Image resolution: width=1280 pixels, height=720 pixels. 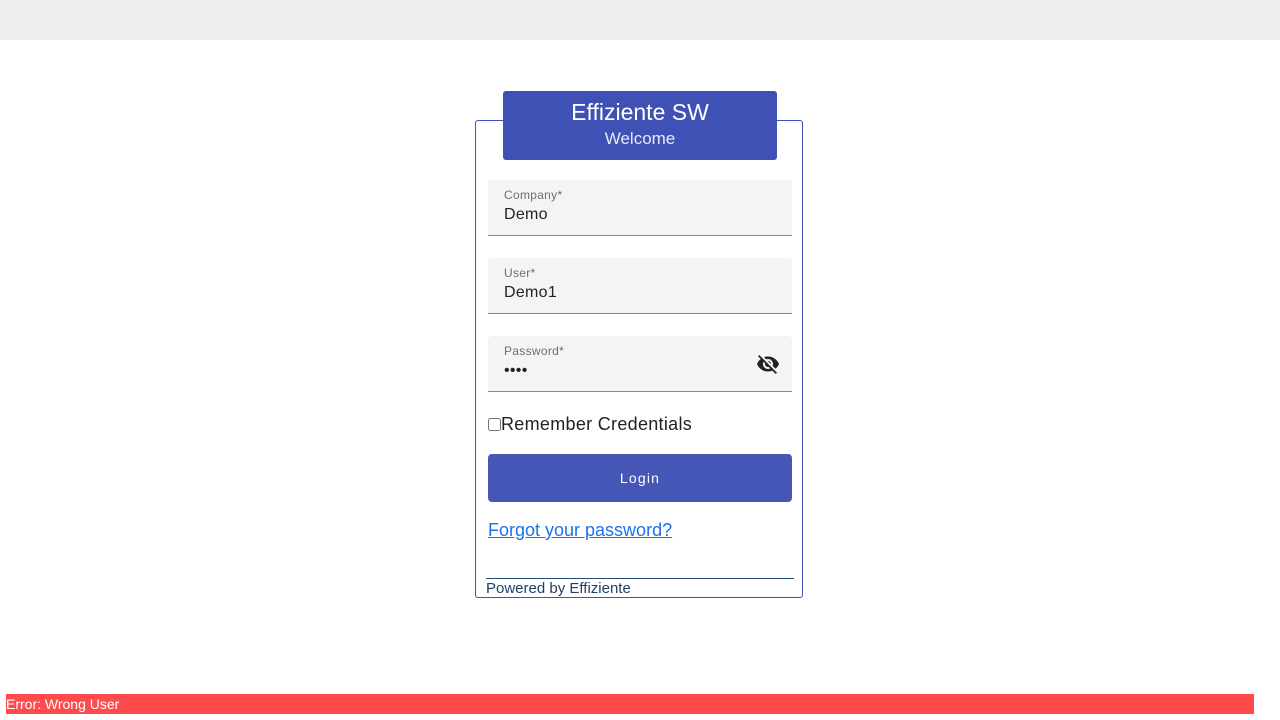 What do you see at coordinates (520, 273) in the screenshot?
I see `user-label: User*` at bounding box center [520, 273].